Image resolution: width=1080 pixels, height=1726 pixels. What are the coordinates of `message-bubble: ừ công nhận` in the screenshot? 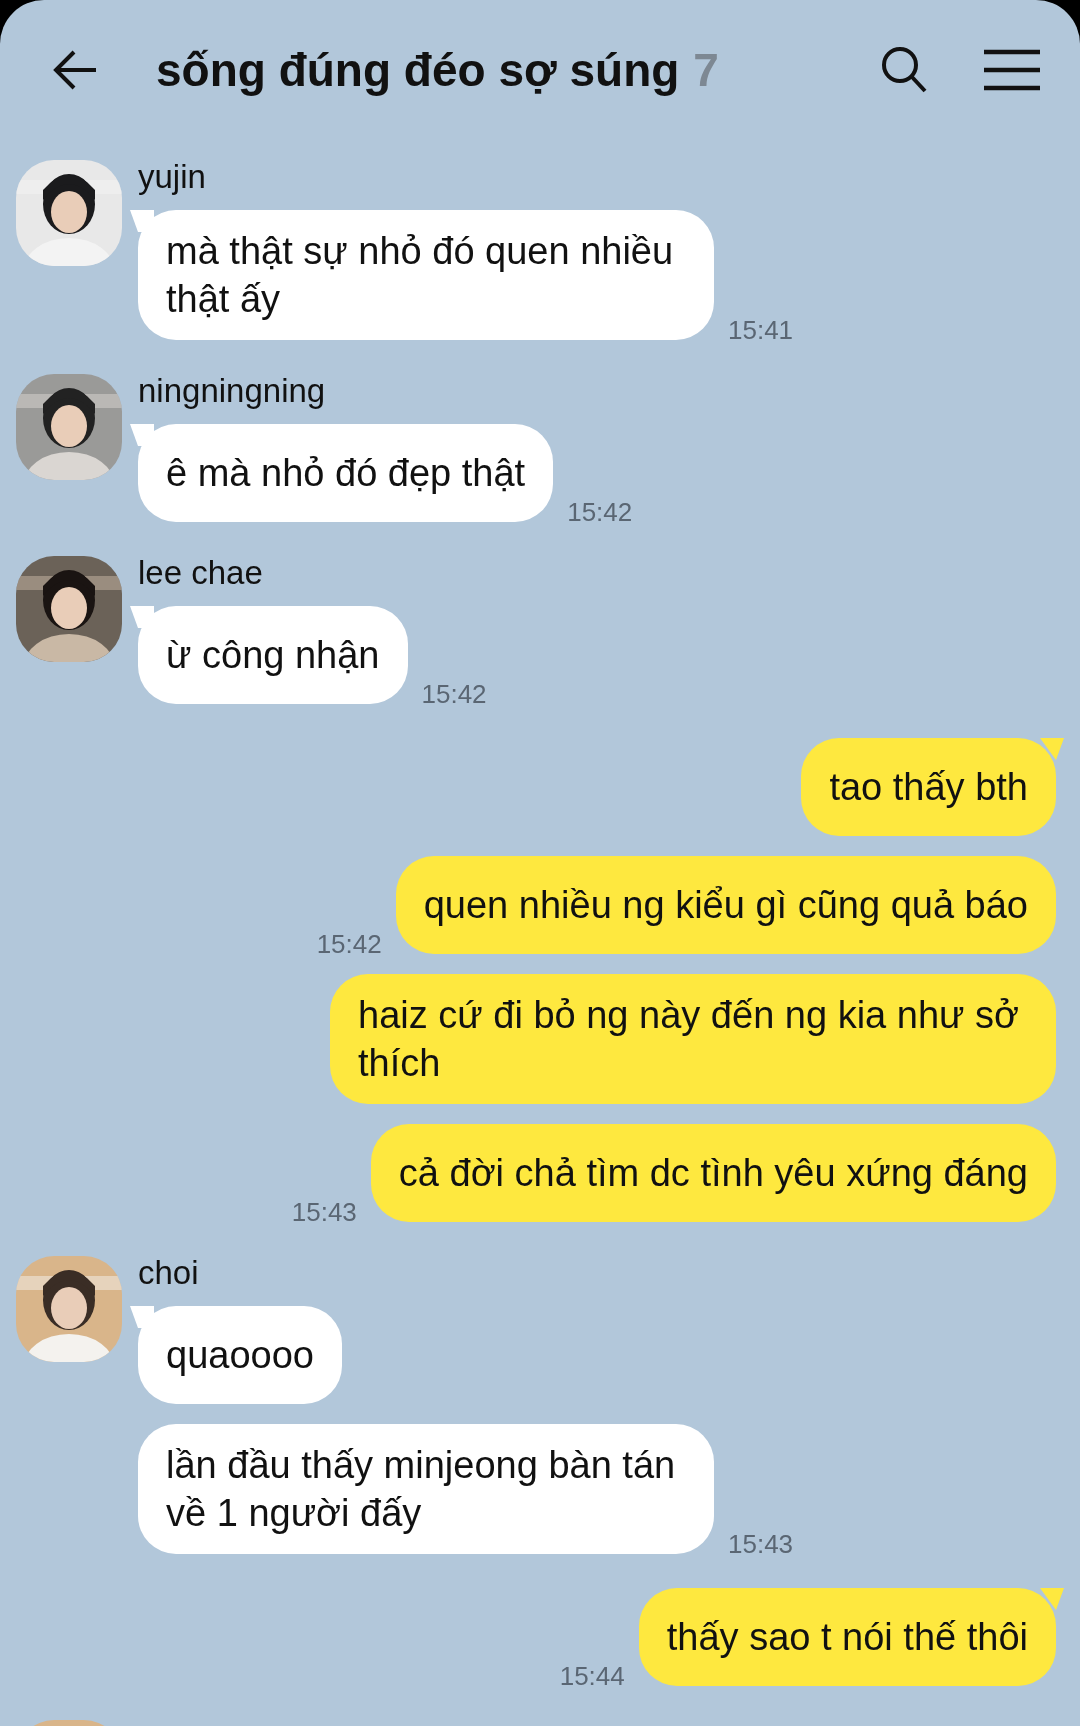 It's located at (273, 655).